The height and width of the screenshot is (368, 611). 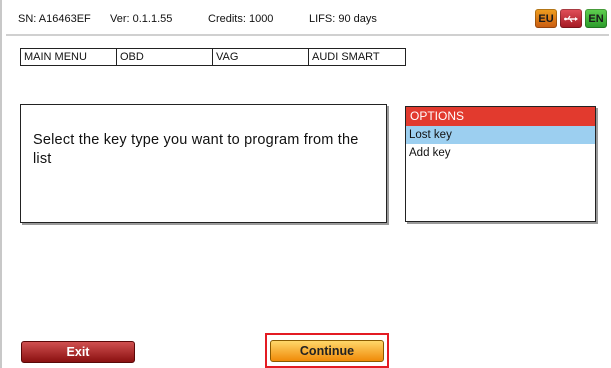 What do you see at coordinates (343, 19) in the screenshot?
I see `lifs-text: LIFS: 90 days` at bounding box center [343, 19].